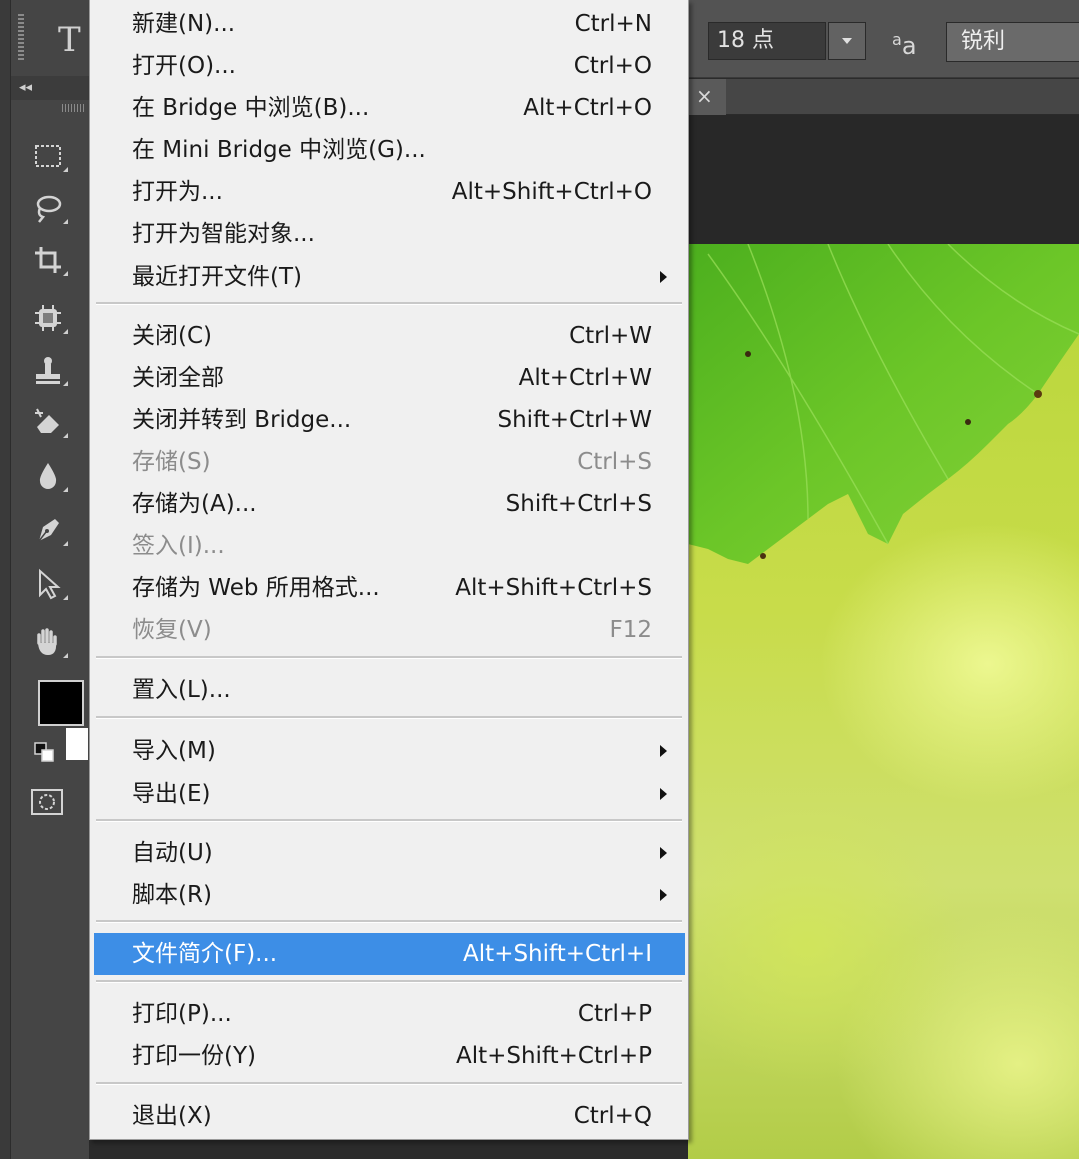  What do you see at coordinates (389, 420) in the screenshot?
I see `menu-item-close-and-go-to-bridge: 关闭并转到 Bridge... Shift+Ctrl+W` at bounding box center [389, 420].